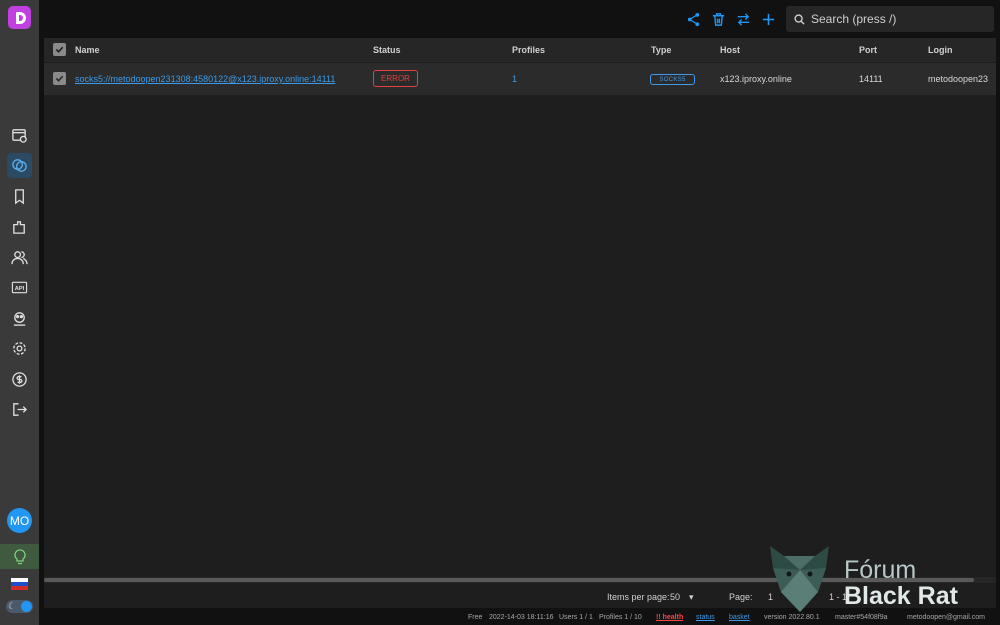  What do you see at coordinates (946, 617) in the screenshot?
I see `email-label: metodoopen@gmail.com` at bounding box center [946, 617].